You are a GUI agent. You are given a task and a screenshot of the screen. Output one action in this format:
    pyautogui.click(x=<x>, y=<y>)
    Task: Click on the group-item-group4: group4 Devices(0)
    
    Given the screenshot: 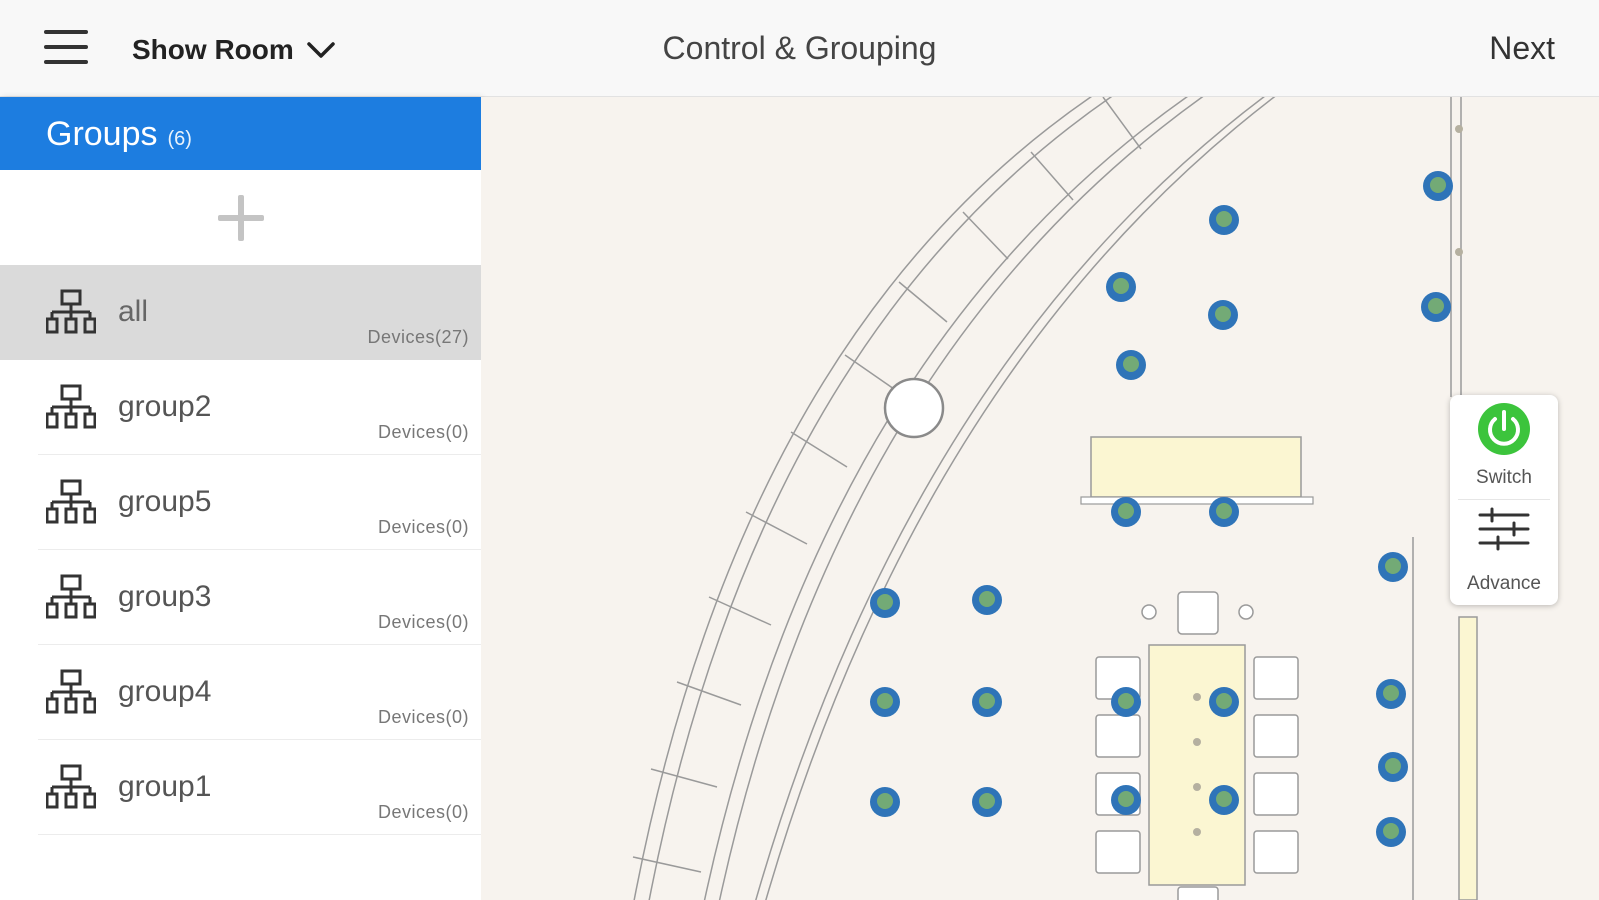 What is the action you would take?
    pyautogui.click(x=240, y=692)
    